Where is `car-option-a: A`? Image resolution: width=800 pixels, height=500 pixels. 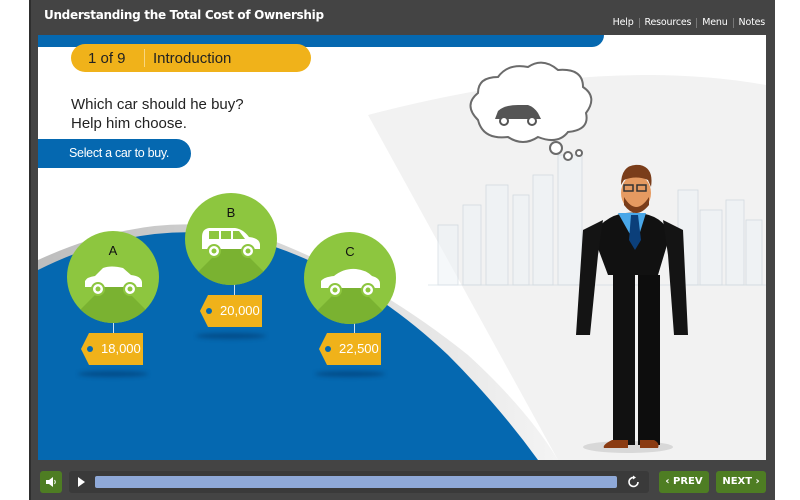
car-option-a: A is located at coordinates (113, 277).